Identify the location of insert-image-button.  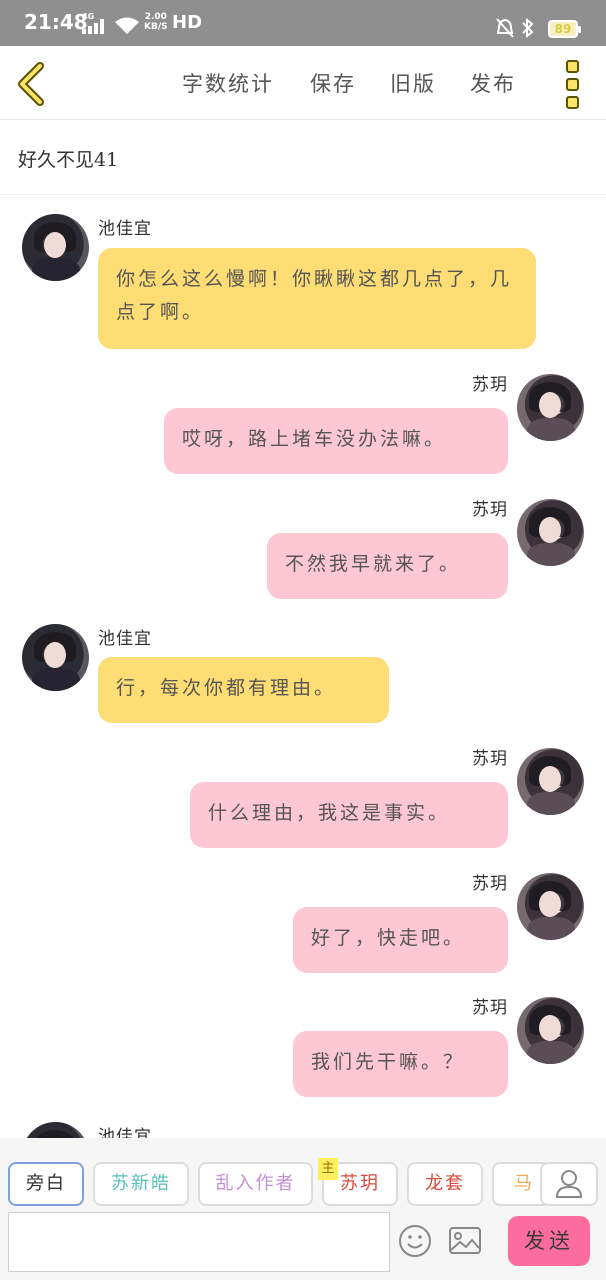
(465, 1241).